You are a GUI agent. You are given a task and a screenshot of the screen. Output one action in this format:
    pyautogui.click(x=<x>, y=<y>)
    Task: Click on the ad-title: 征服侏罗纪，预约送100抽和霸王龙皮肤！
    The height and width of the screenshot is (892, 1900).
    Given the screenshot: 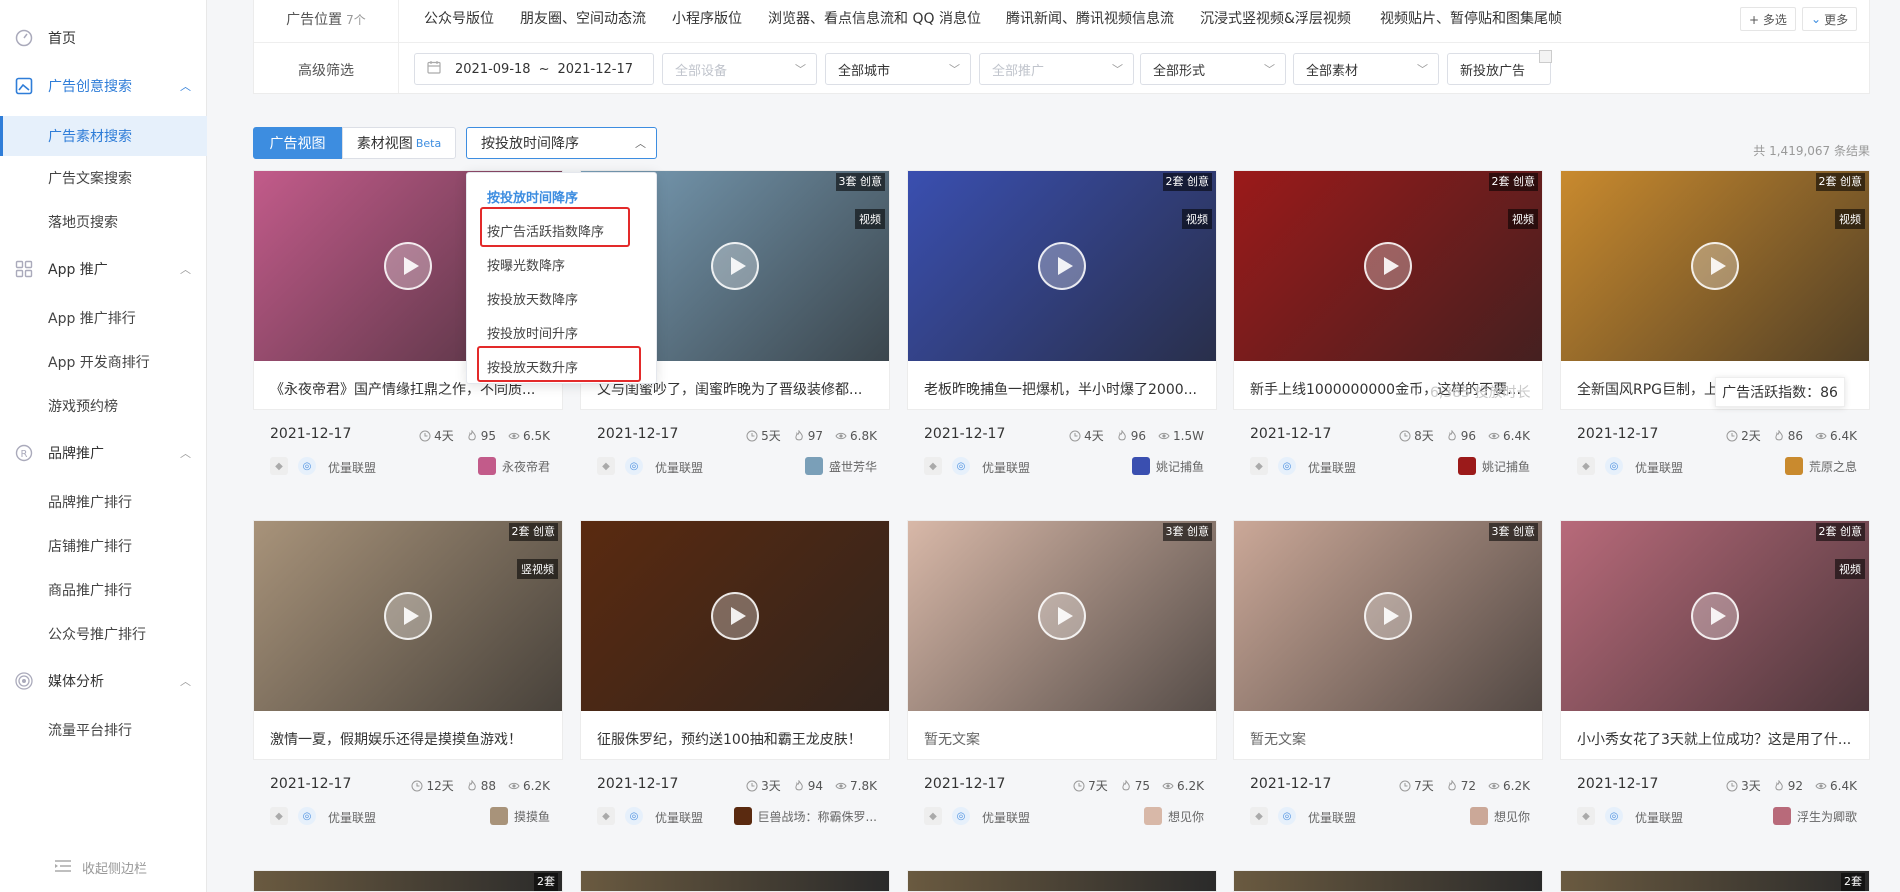 What is the action you would take?
    pyautogui.click(x=737, y=739)
    